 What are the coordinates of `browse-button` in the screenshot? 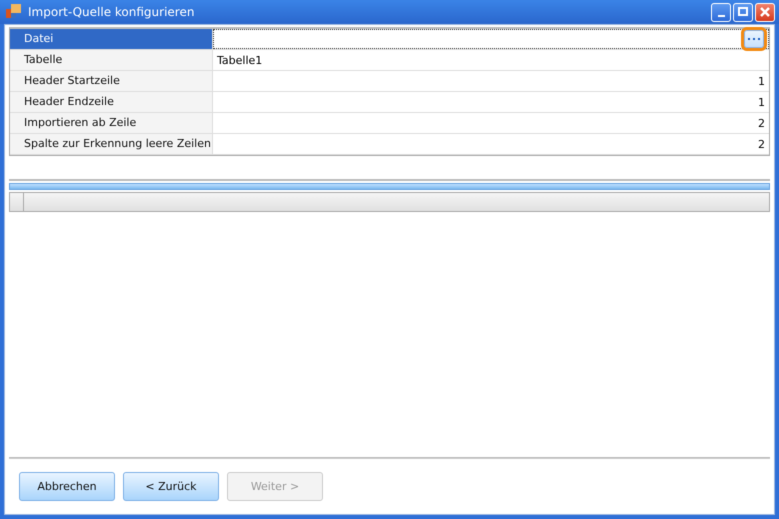 It's located at (754, 39).